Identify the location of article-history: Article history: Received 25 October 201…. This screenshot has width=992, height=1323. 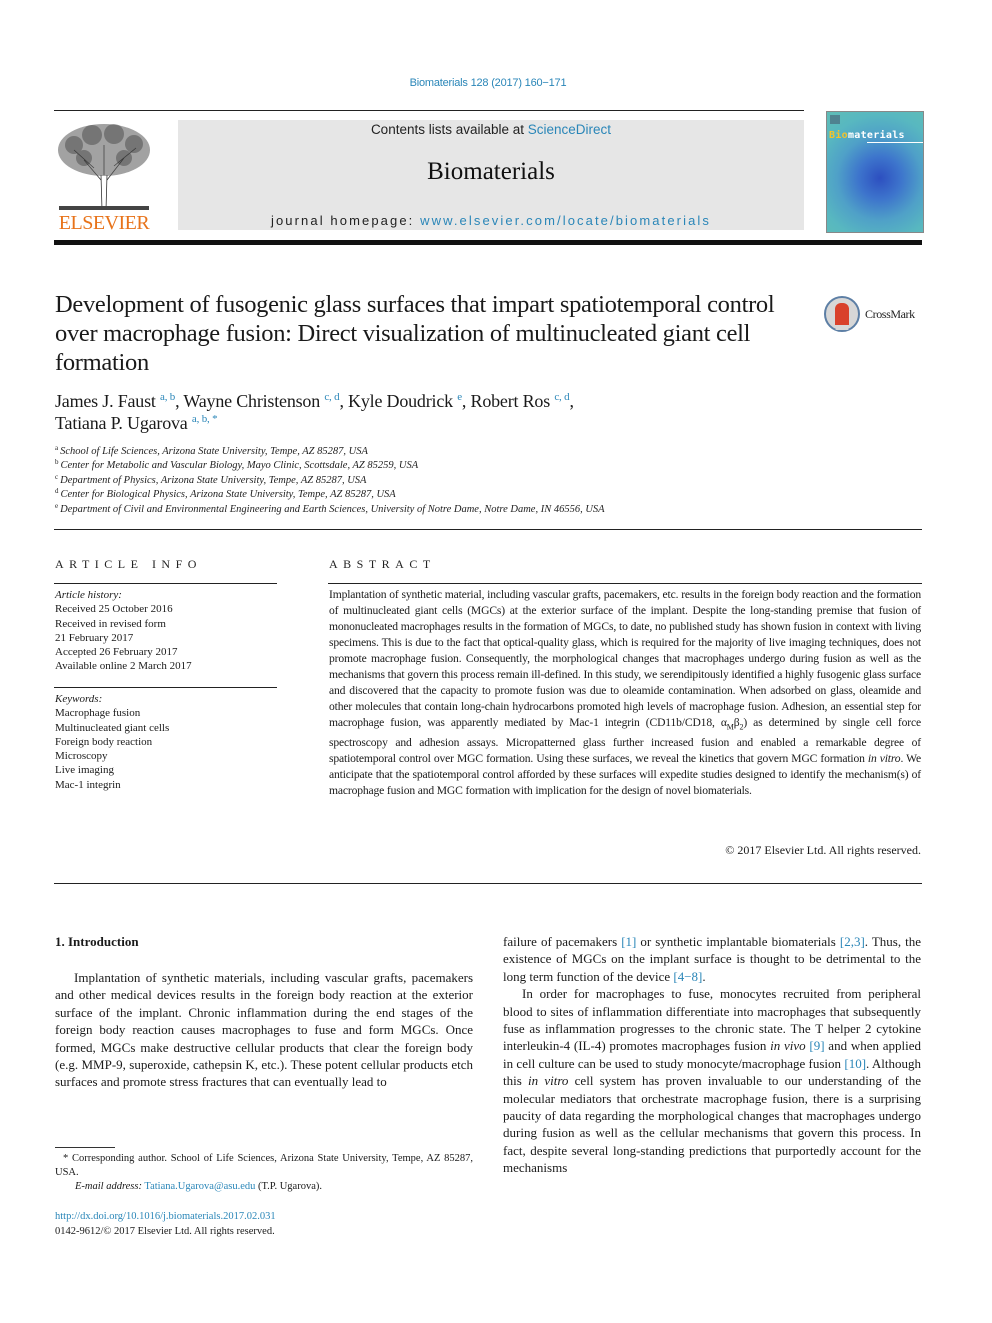
(170, 631).